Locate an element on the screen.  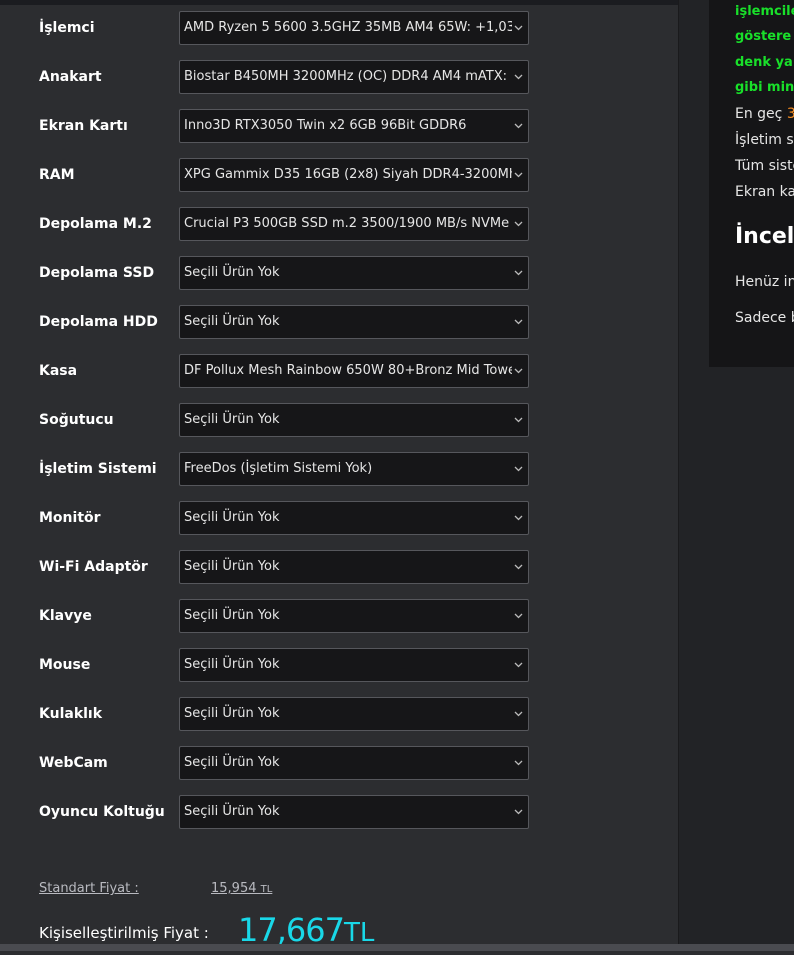
component-label: WebCam is located at coordinates (73, 763).